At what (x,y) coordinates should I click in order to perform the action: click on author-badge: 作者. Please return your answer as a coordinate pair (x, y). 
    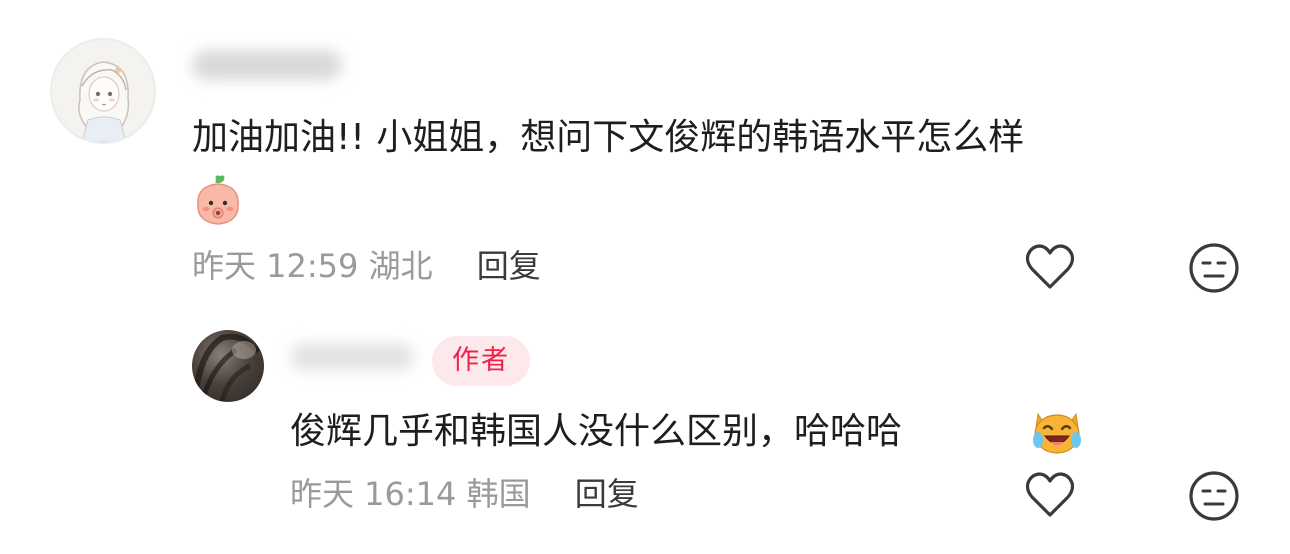
    Looking at the image, I should click on (481, 361).